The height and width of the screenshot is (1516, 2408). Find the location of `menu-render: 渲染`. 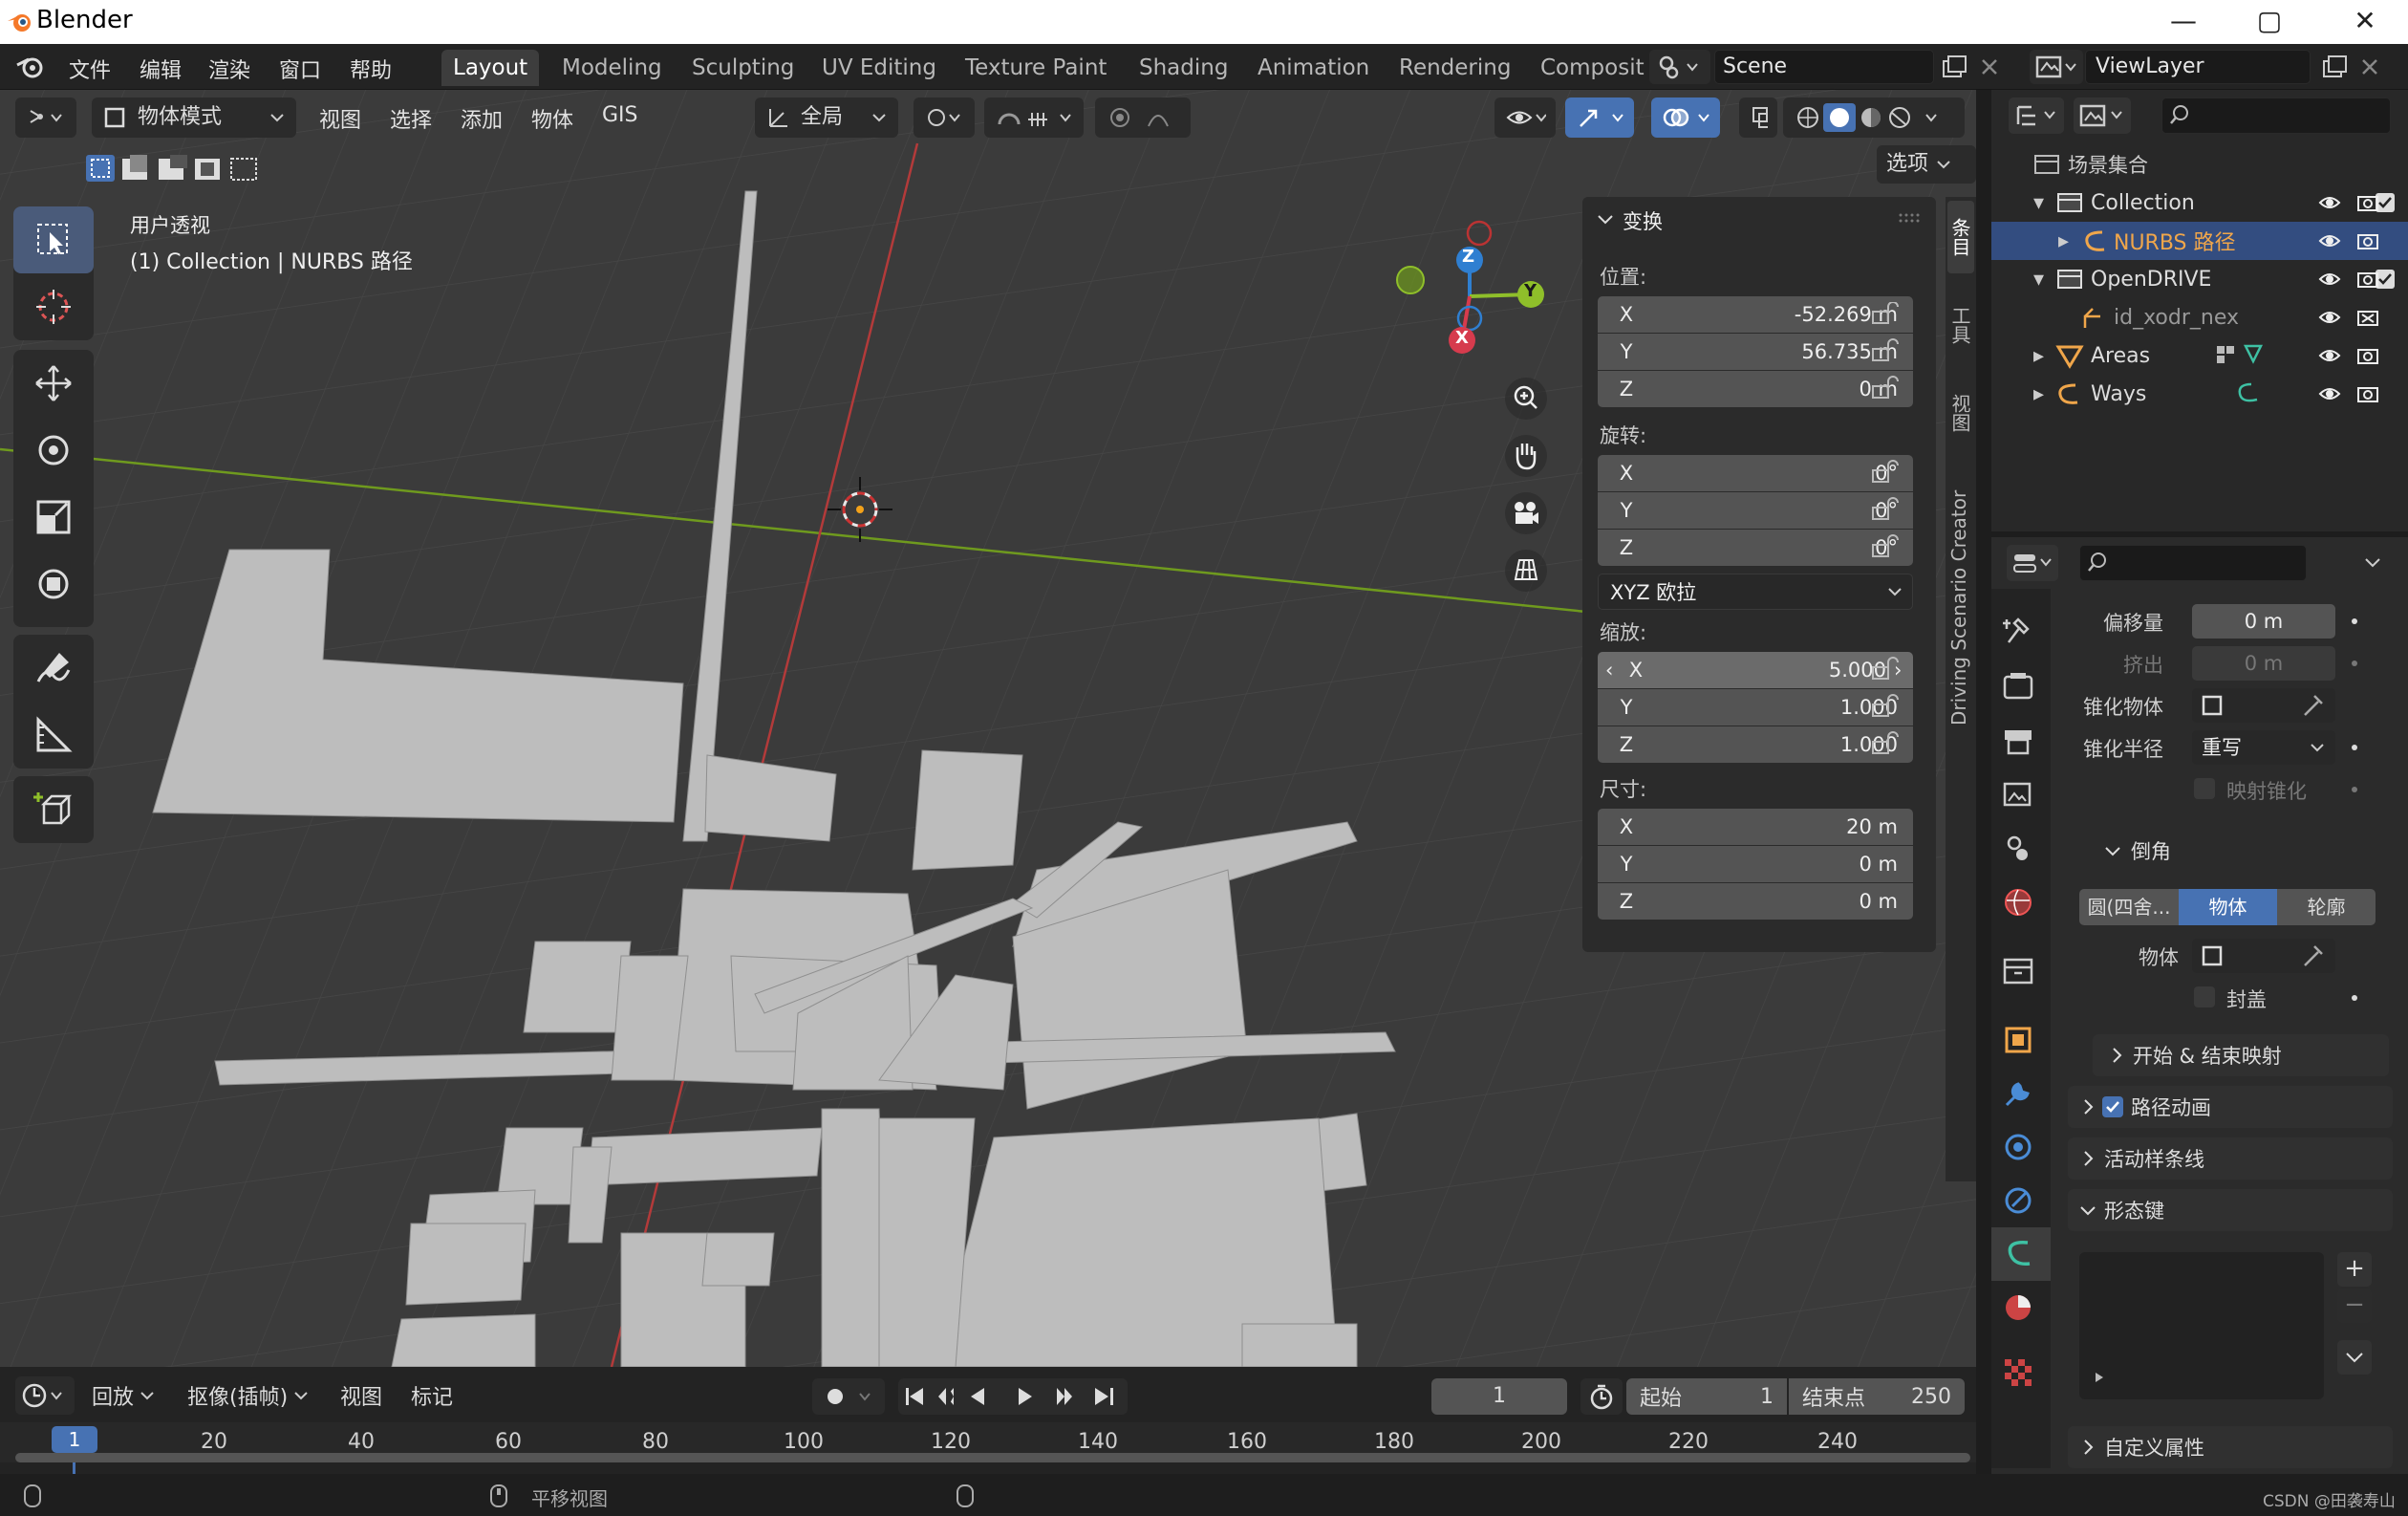

menu-render: 渲染 is located at coordinates (229, 69).